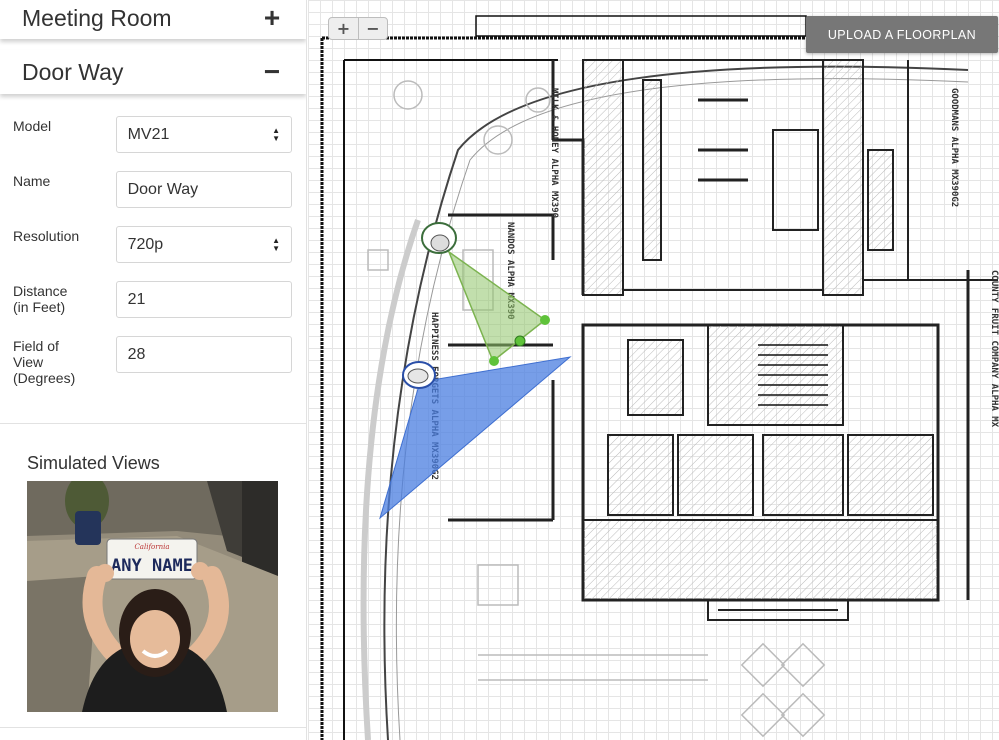  What do you see at coordinates (97, 17) in the screenshot?
I see `section-title: Meeting Room` at bounding box center [97, 17].